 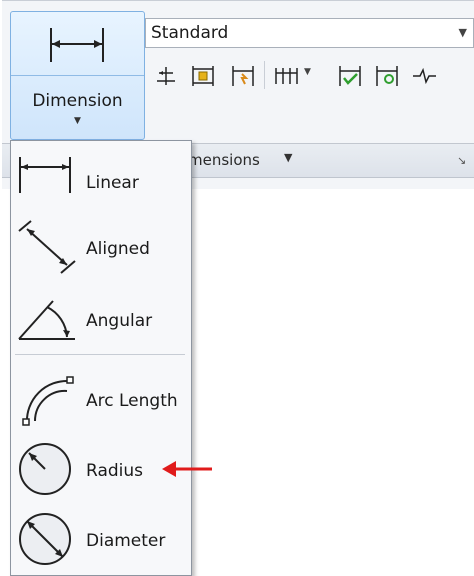 What do you see at coordinates (461, 160) in the screenshot?
I see `panel-launcher-icon: ↘` at bounding box center [461, 160].